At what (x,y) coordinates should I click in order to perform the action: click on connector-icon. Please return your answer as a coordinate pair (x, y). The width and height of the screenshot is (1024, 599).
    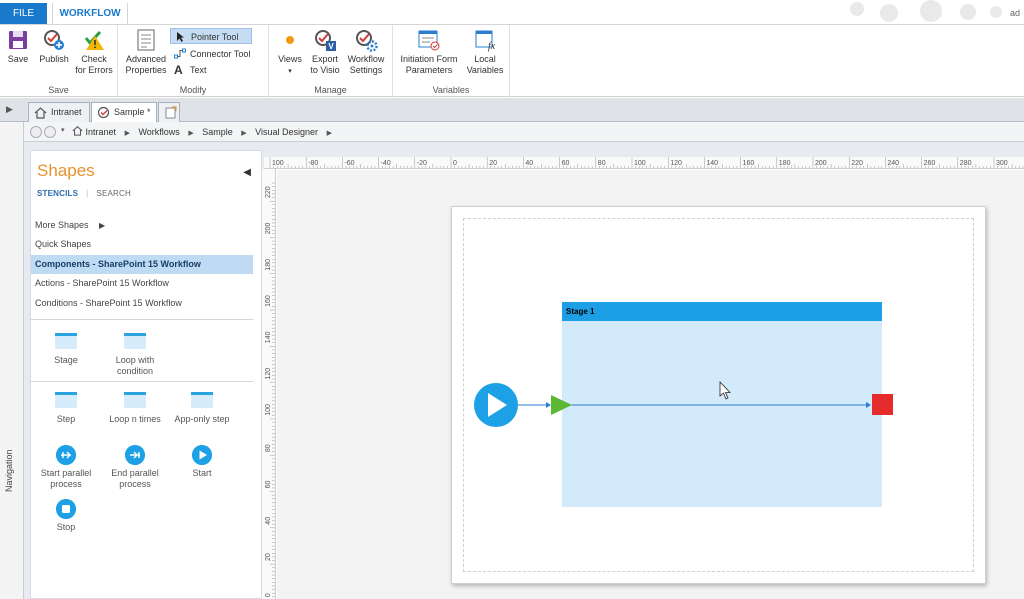
    Looking at the image, I should click on (180, 53).